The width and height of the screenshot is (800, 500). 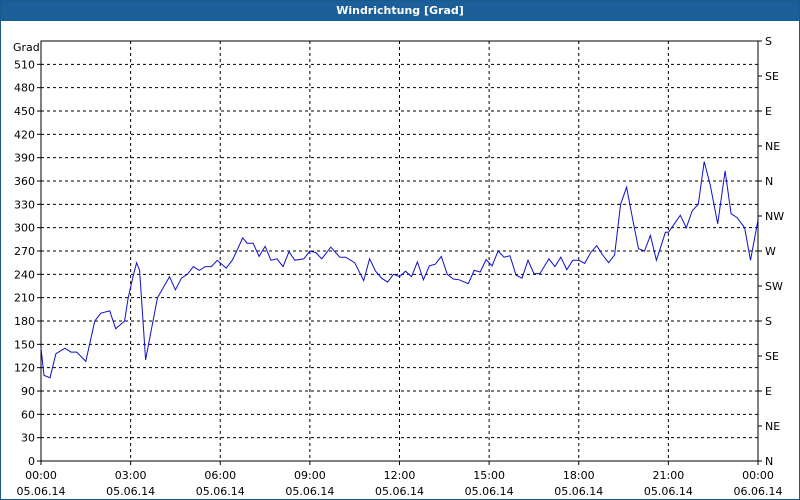 What do you see at coordinates (24, 204) in the screenshot?
I see `y-tick-label: 330` at bounding box center [24, 204].